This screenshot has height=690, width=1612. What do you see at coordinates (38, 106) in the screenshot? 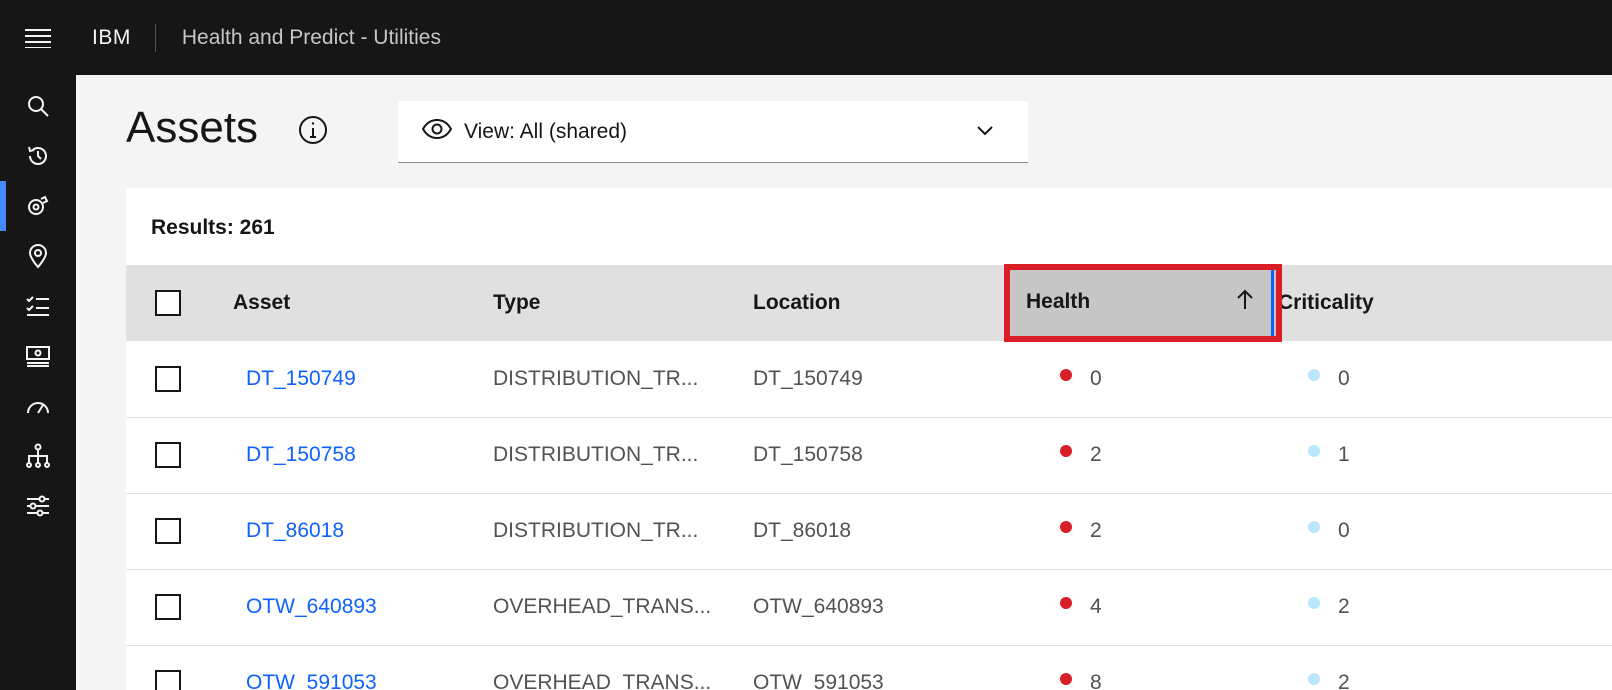
I see `search-icon` at bounding box center [38, 106].